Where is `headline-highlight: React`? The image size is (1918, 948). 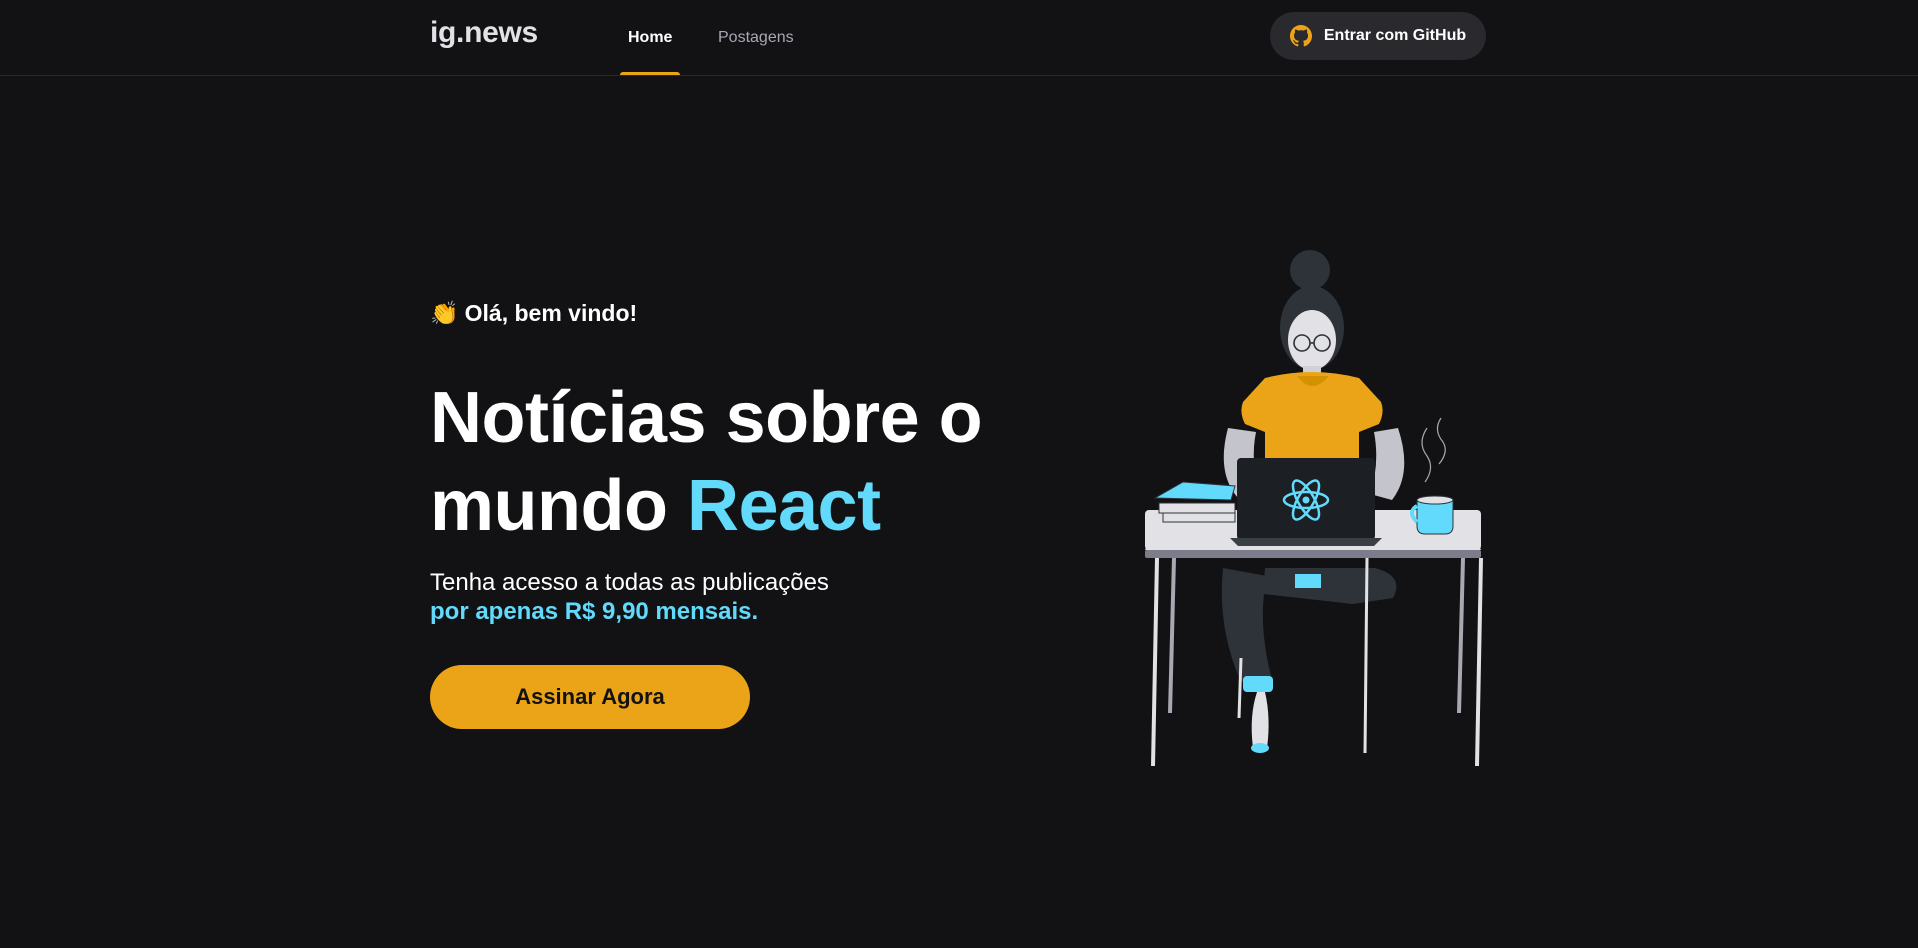
headline-highlight: React is located at coordinates (783, 506).